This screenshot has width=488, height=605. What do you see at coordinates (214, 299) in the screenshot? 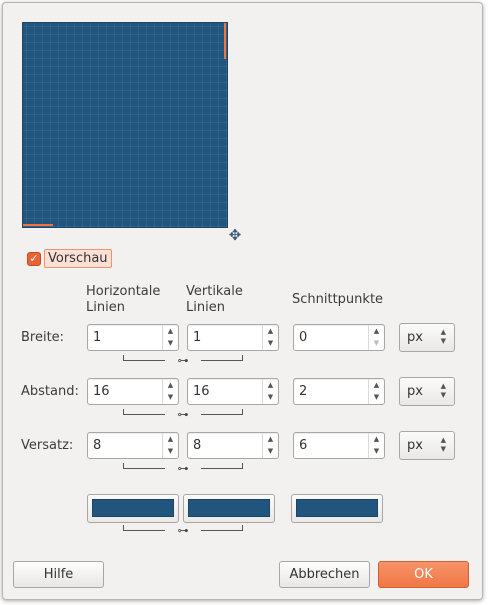
I see `column-header-vertical: Vertikale Linien` at bounding box center [214, 299].